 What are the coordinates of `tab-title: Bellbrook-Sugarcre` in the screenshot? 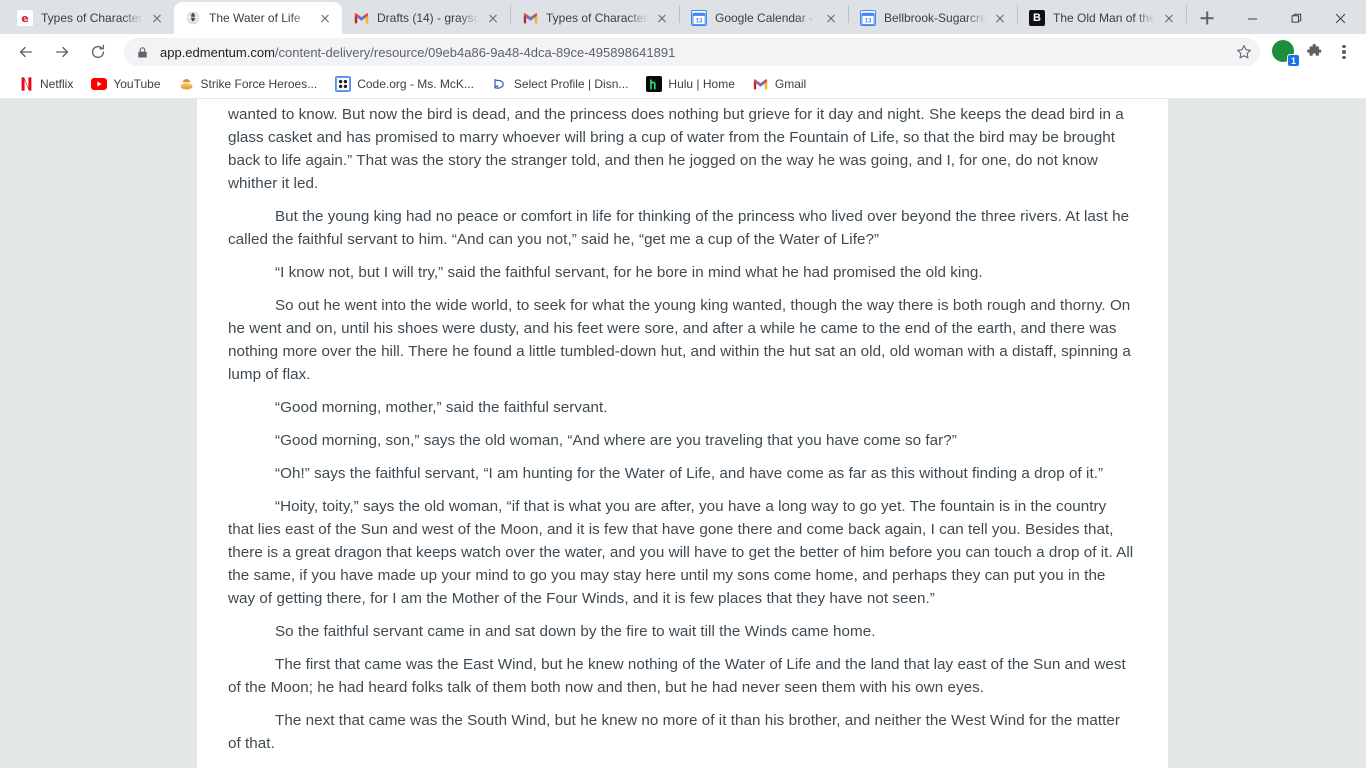 It's located at (935, 18).